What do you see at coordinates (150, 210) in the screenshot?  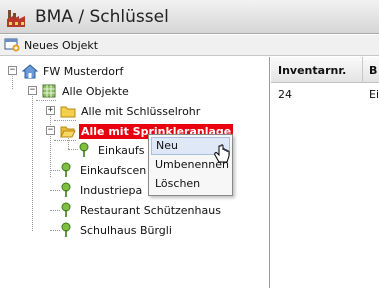 I see `tree-node-label: Restaurant Schützenhaus` at bounding box center [150, 210].